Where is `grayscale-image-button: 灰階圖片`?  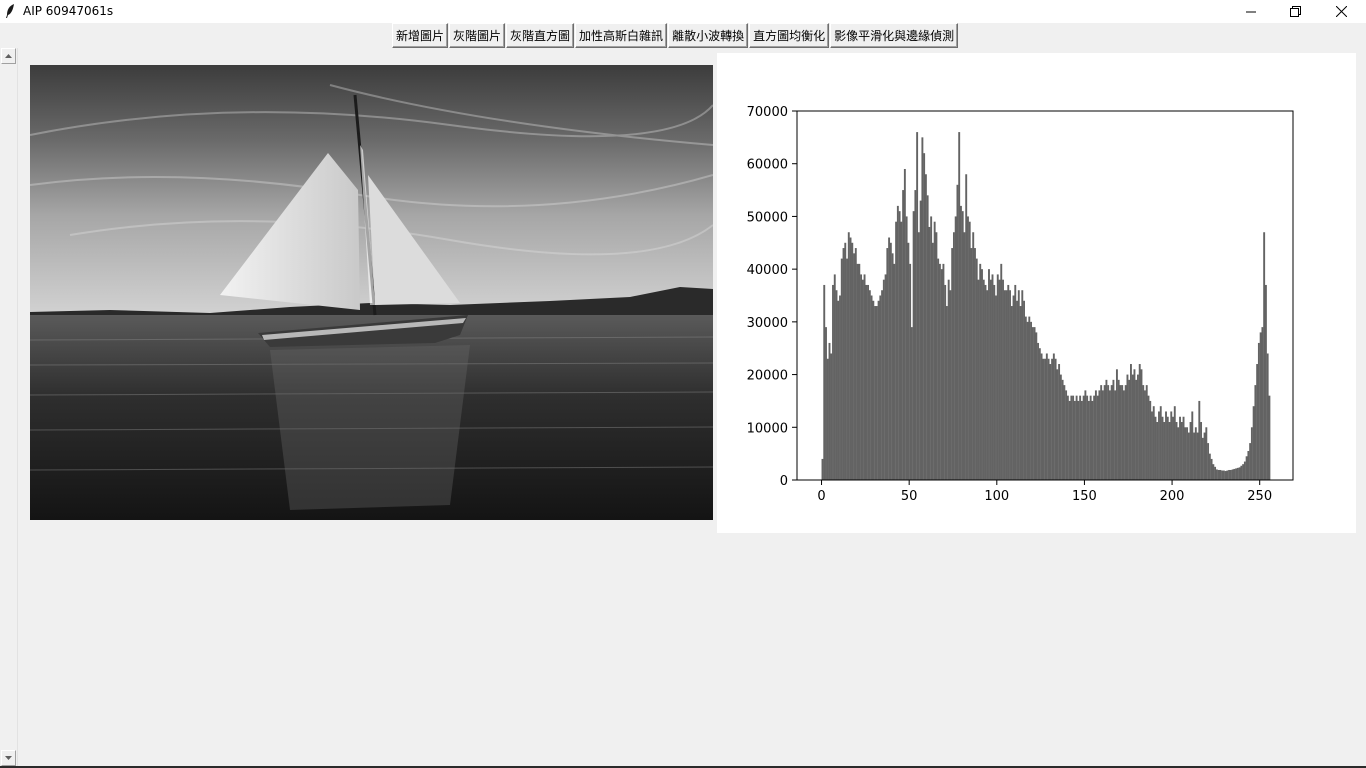 grayscale-image-button: 灰階圖片 is located at coordinates (477, 35).